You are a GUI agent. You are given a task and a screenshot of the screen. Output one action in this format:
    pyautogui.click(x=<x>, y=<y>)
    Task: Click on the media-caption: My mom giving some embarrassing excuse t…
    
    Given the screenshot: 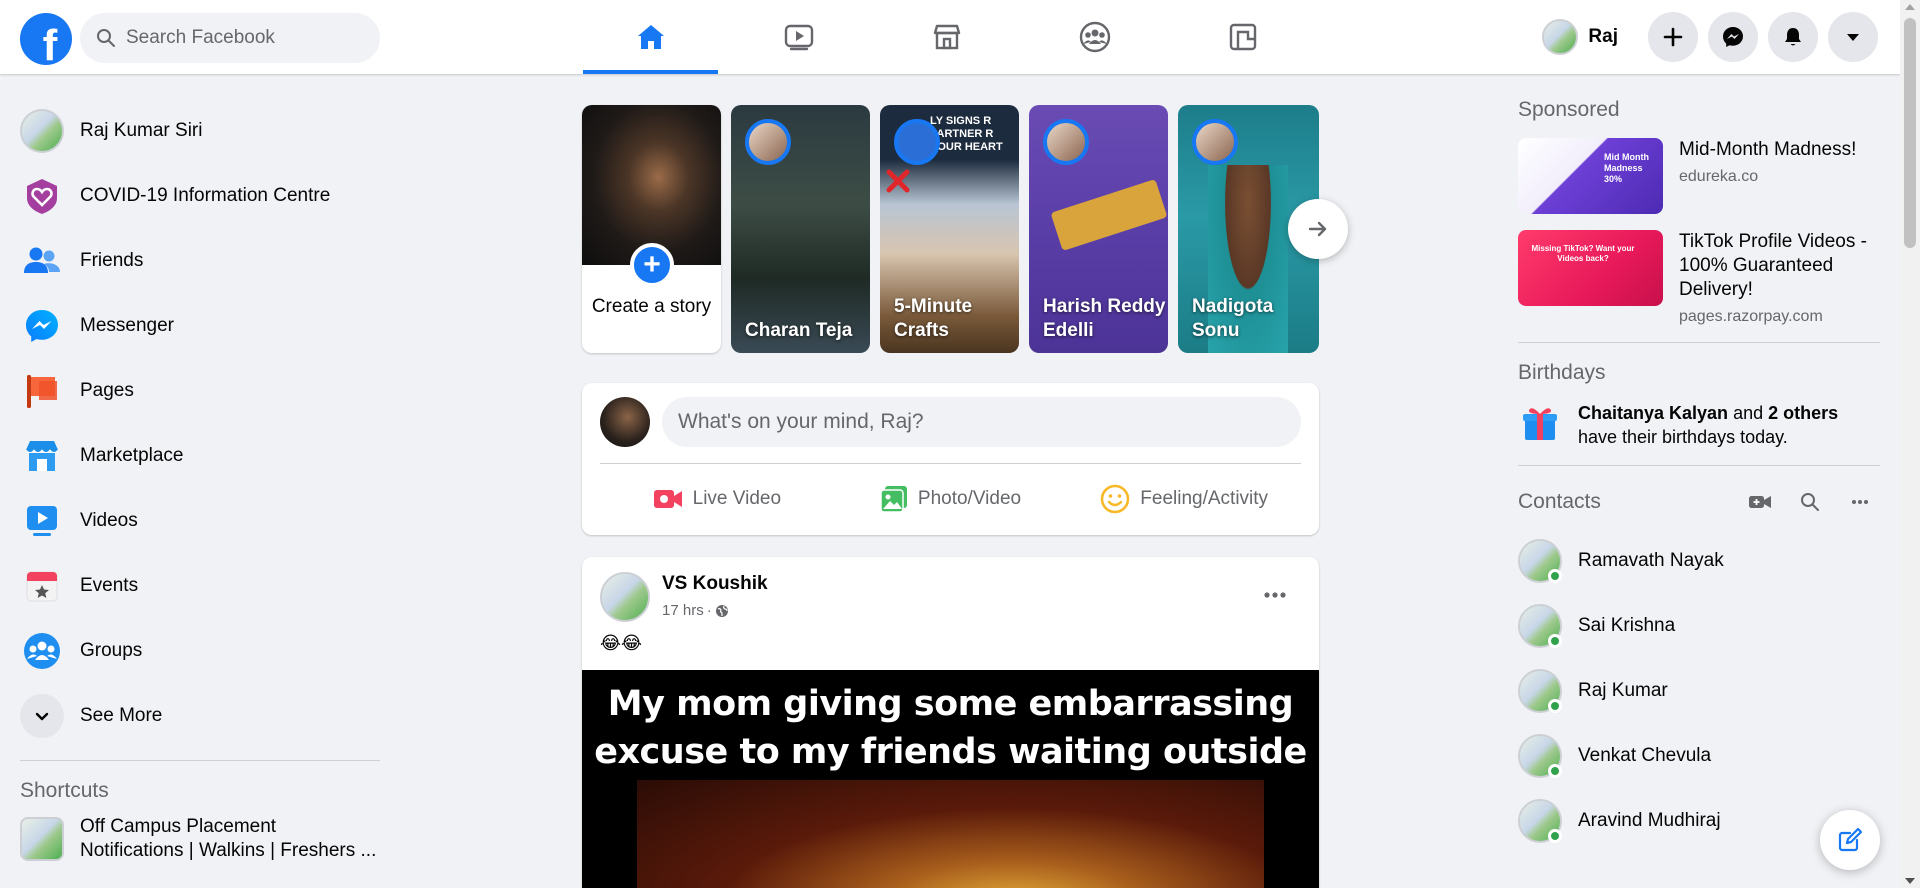 What is the action you would take?
    pyautogui.click(x=950, y=728)
    